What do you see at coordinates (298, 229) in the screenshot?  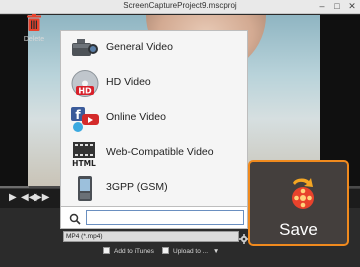 I see `save-label: Save` at bounding box center [298, 229].